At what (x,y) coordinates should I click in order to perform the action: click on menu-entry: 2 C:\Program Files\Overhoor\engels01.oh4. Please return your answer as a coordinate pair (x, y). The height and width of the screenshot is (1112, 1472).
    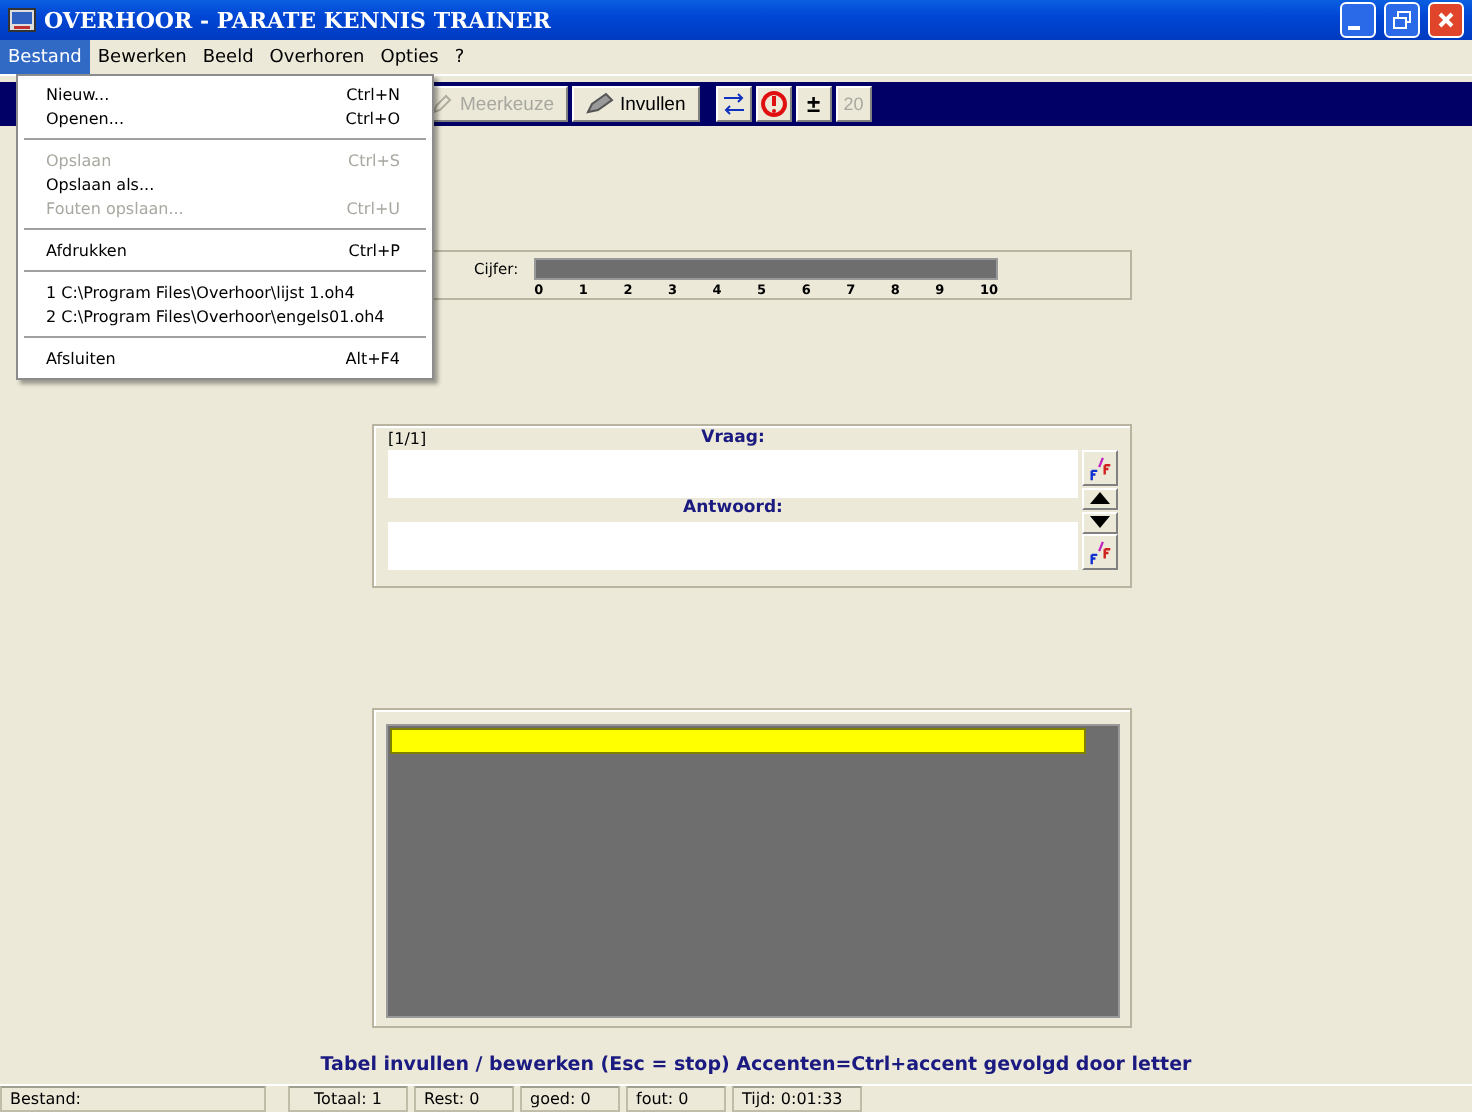
    Looking at the image, I should click on (225, 316).